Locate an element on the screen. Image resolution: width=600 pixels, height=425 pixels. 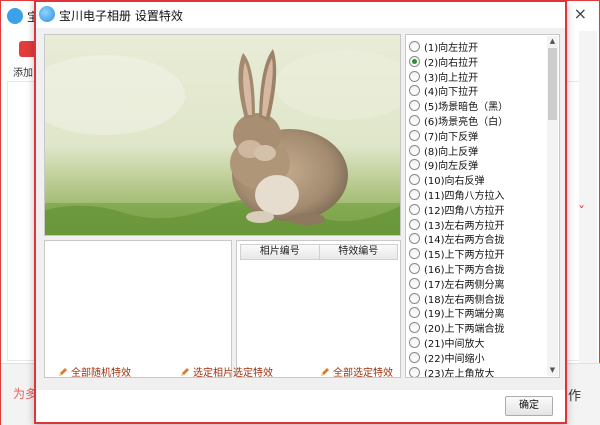
effect-option: (1)向左拉开 is located at coordinates (443, 46).